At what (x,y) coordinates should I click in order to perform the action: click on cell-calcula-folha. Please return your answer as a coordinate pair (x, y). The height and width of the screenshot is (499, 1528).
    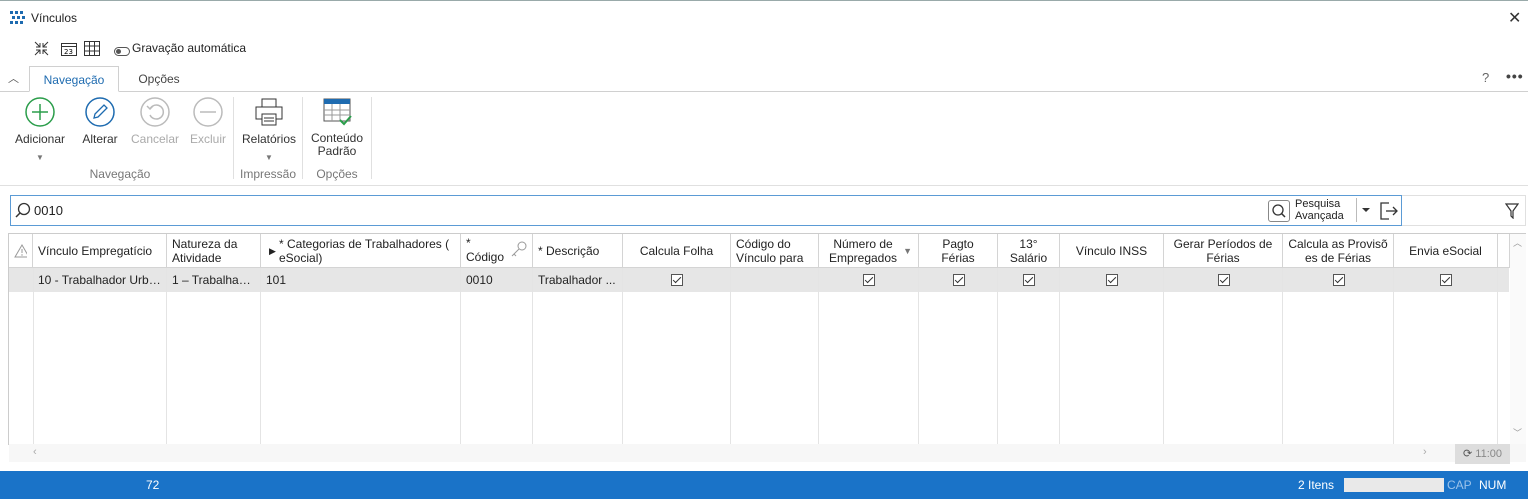
    Looking at the image, I should click on (677, 280).